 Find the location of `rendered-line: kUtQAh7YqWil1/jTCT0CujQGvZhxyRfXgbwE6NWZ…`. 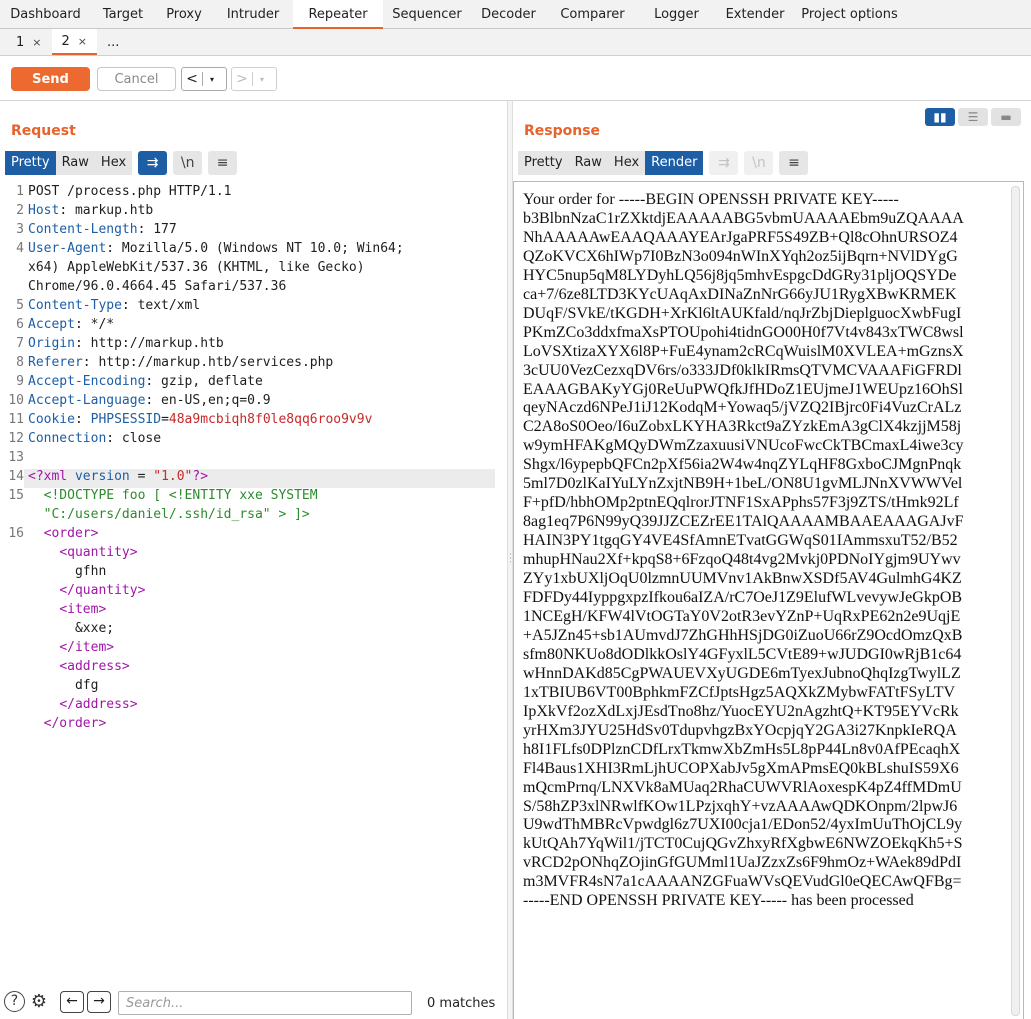

rendered-line: kUtQAh7YqWil1/jTCT0CujQGvZhxyRfXgbwE6NWZ… is located at coordinates (743, 844).